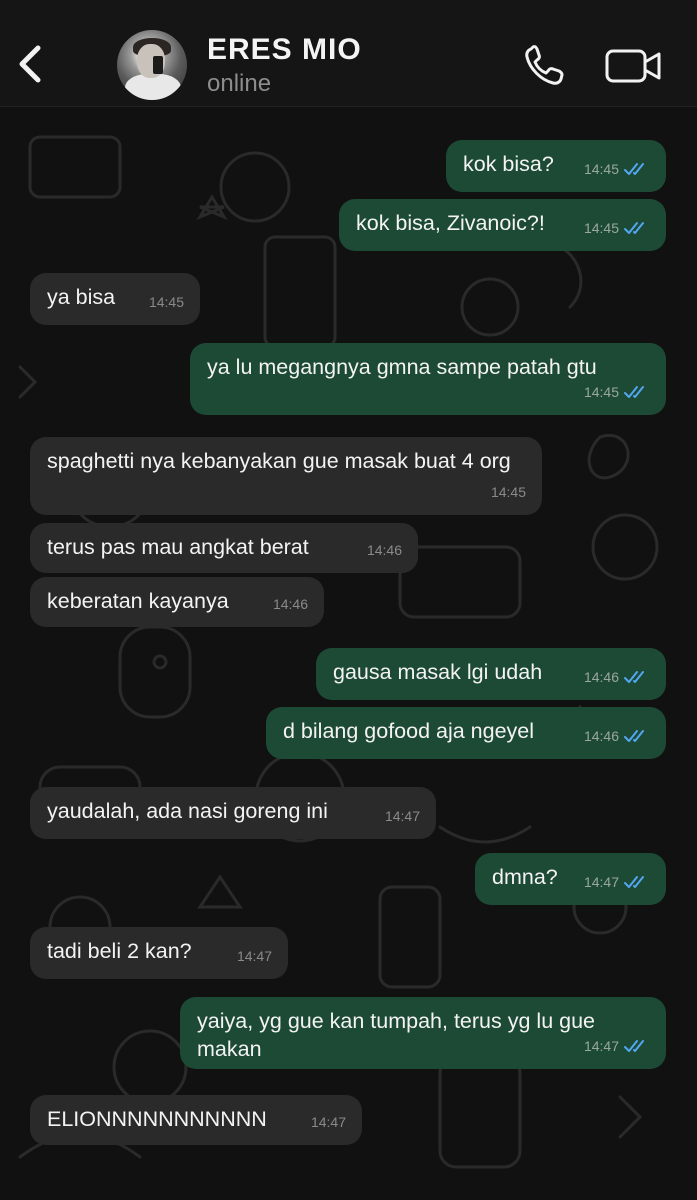 The image size is (697, 1200). What do you see at coordinates (438, 672) in the screenshot?
I see `message-text: gausa masak lgi udah` at bounding box center [438, 672].